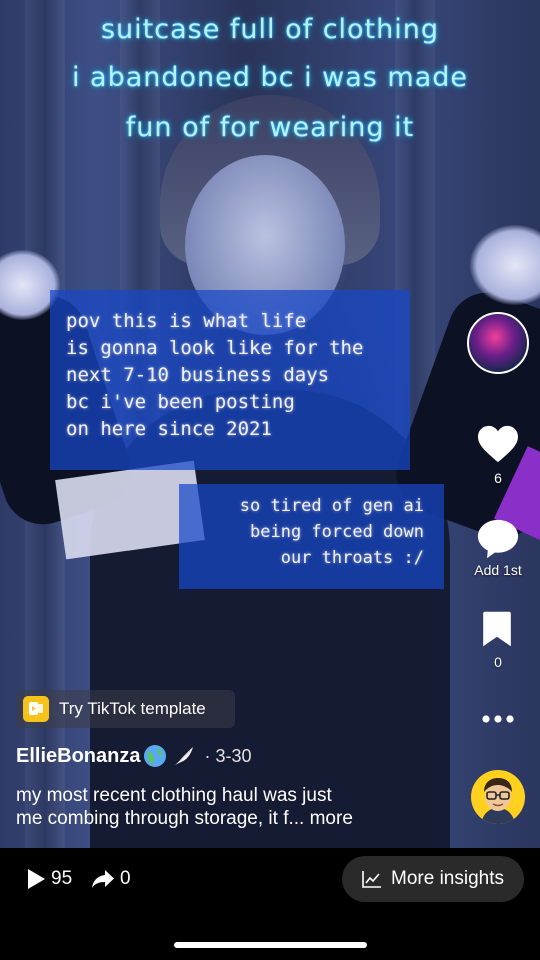  What do you see at coordinates (447, 878) in the screenshot?
I see `more-insights-label: More insights` at bounding box center [447, 878].